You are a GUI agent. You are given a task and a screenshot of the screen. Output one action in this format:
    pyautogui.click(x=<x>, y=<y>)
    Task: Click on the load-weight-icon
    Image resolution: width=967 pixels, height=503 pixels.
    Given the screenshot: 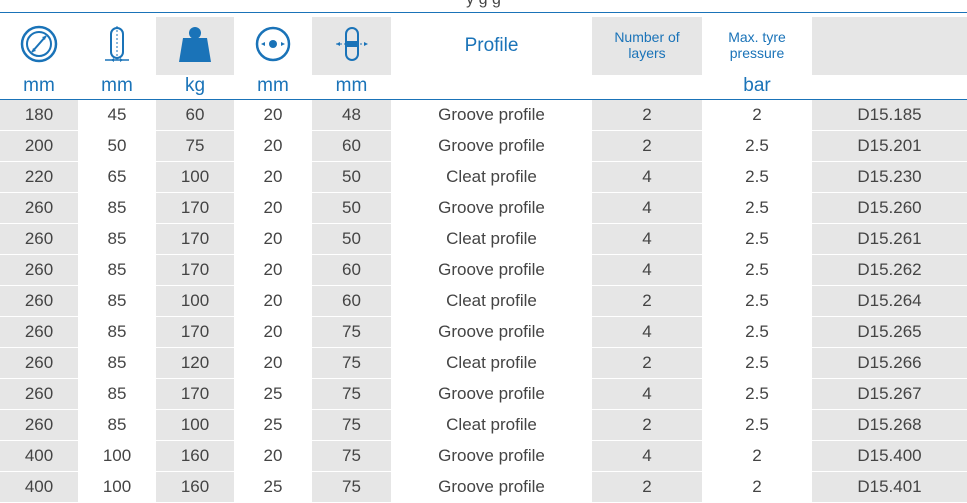 What is the action you would take?
    pyautogui.click(x=195, y=46)
    